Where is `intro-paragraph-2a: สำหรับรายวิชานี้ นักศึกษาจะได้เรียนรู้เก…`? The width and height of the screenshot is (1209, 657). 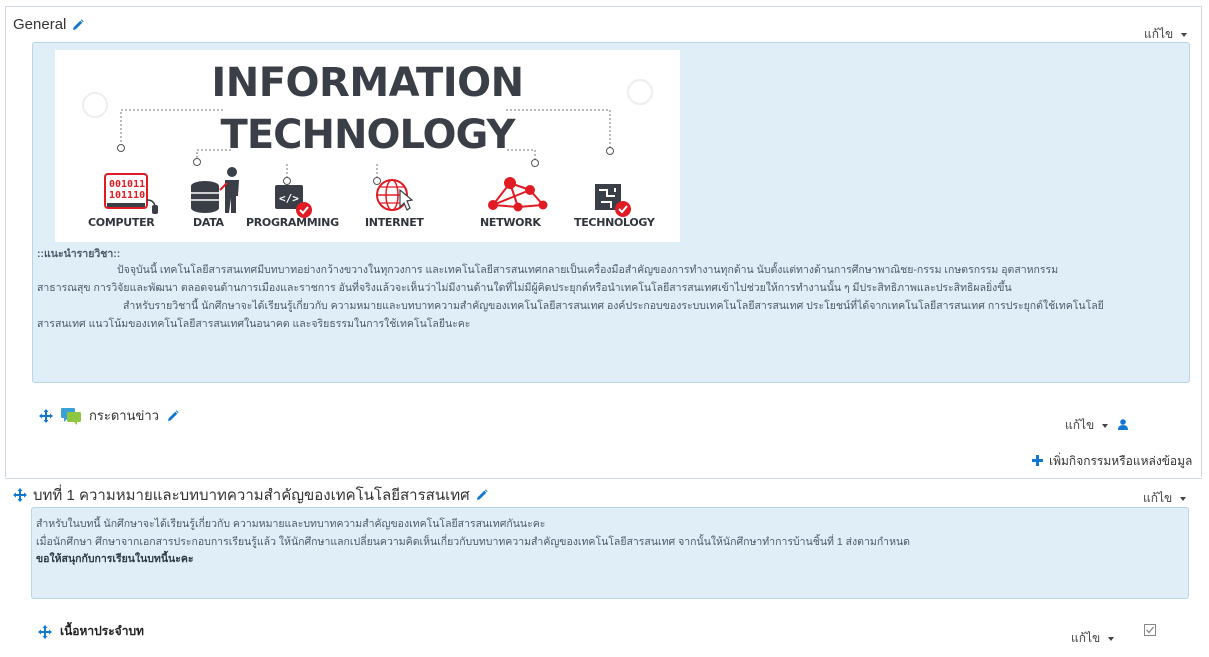 intro-paragraph-2a: สำหรับรายวิชานี้ นักศึกษาจะได้เรียนรู้เก… is located at coordinates (613, 306).